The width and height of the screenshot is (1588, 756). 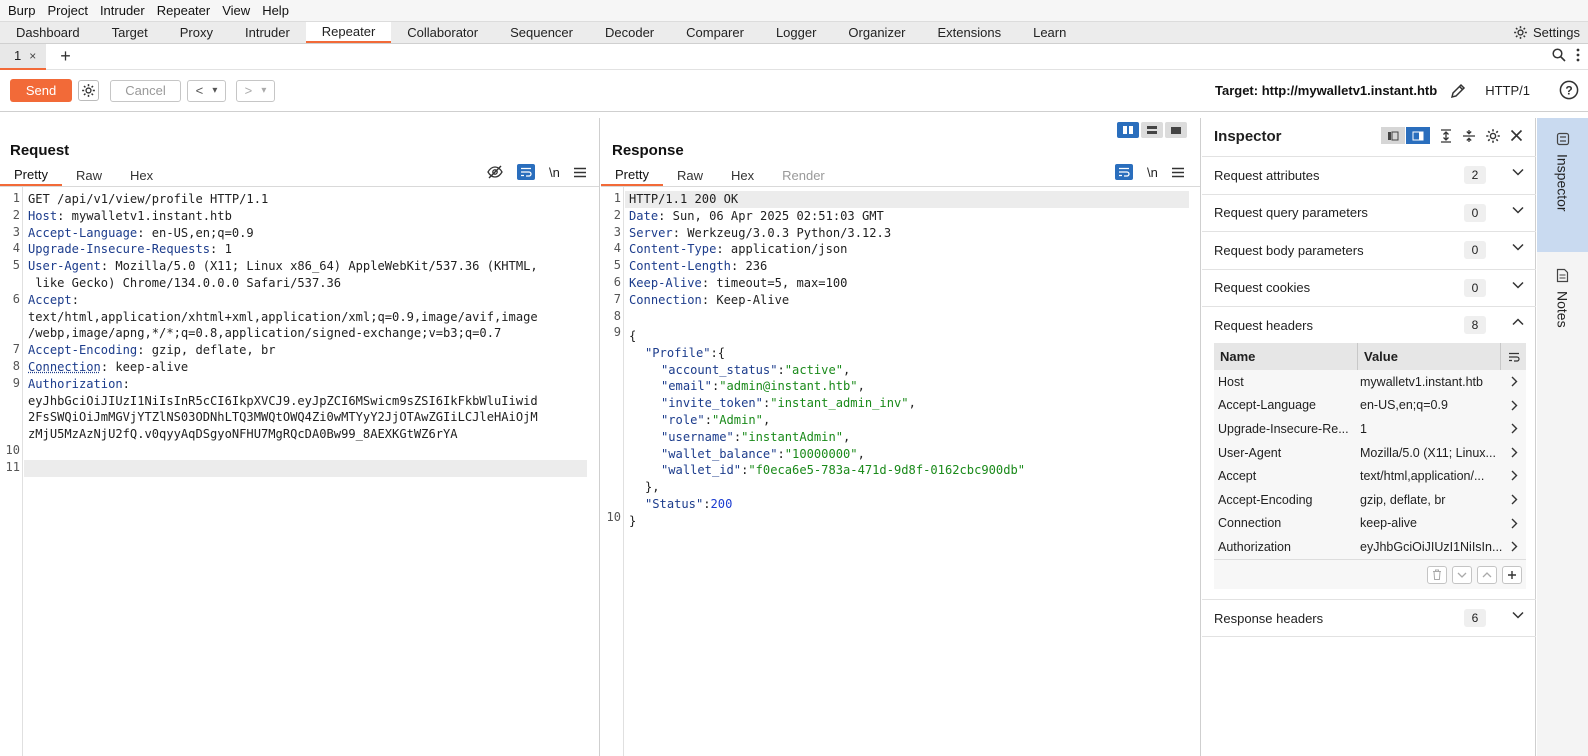 What do you see at coordinates (23, 56) in the screenshot?
I see `repeater-tab-1: 1 ×` at bounding box center [23, 56].